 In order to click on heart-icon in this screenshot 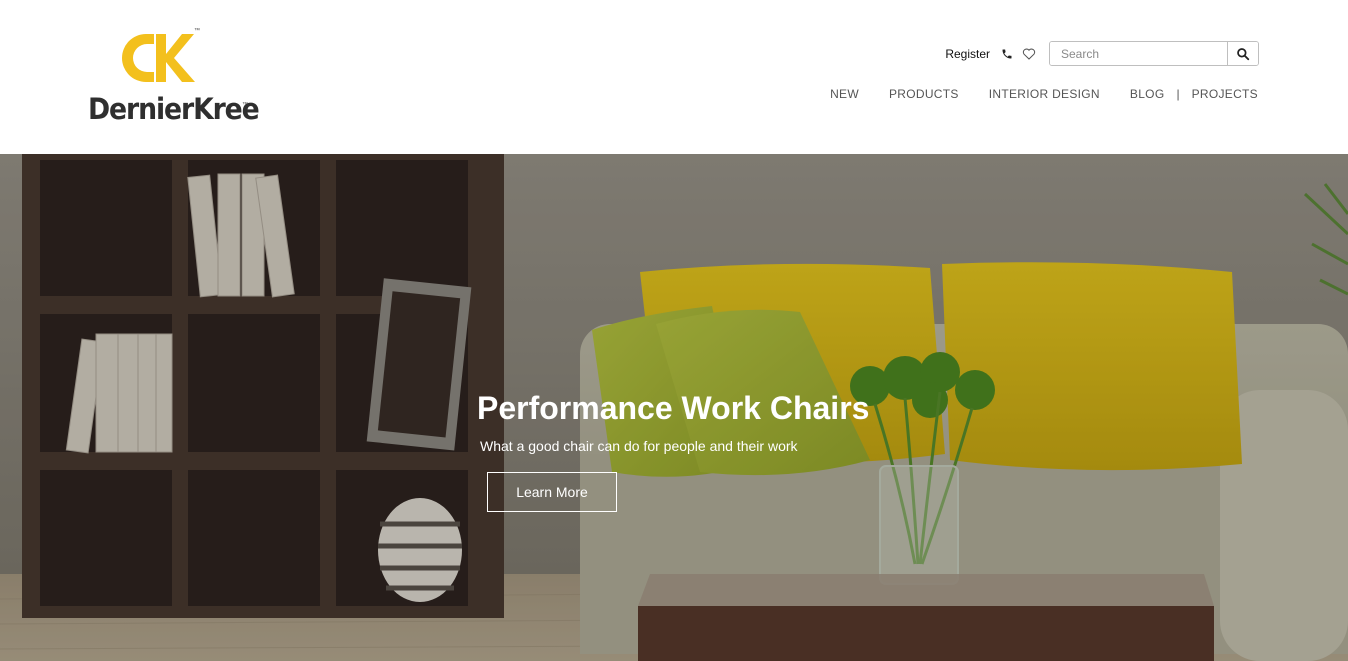, I will do `click(1029, 54)`.